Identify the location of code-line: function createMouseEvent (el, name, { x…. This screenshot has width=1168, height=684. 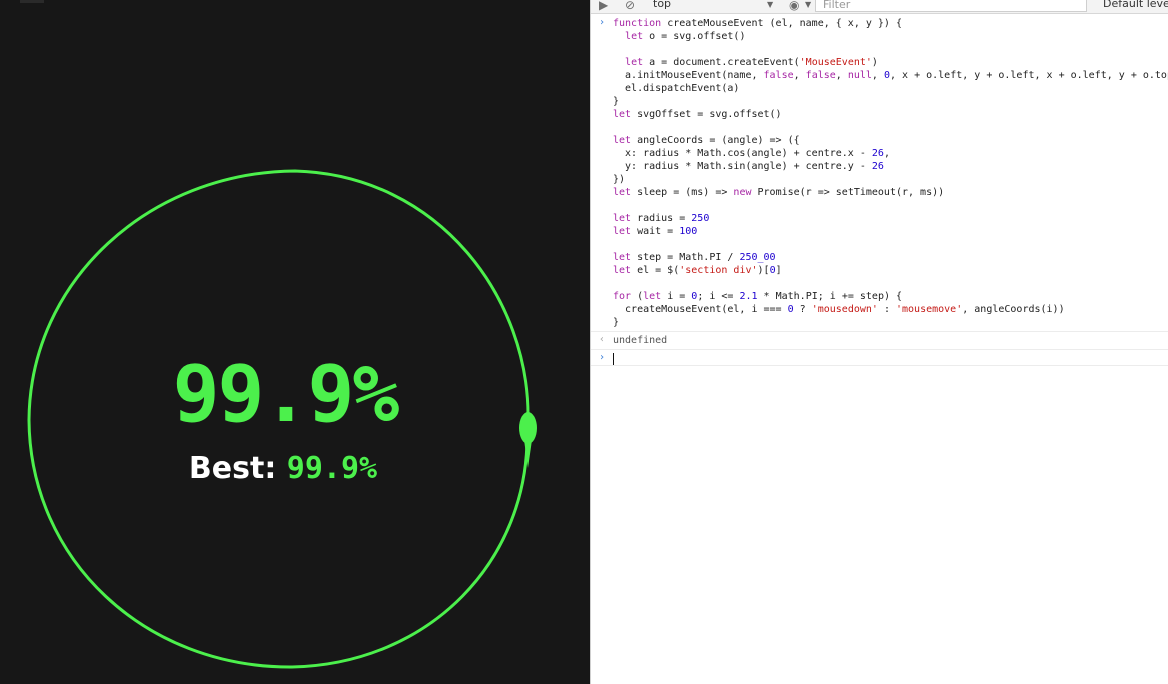
(757, 23).